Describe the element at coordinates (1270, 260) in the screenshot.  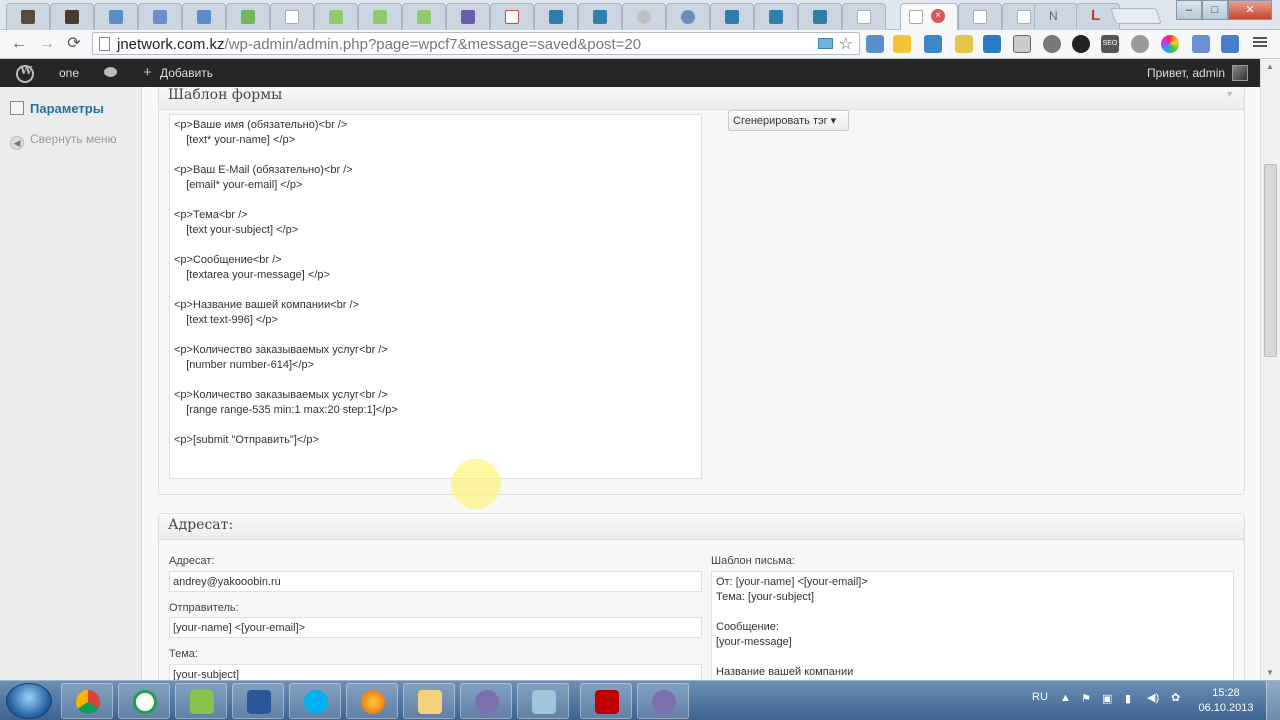
I see `scrollbar-thumb` at that location.